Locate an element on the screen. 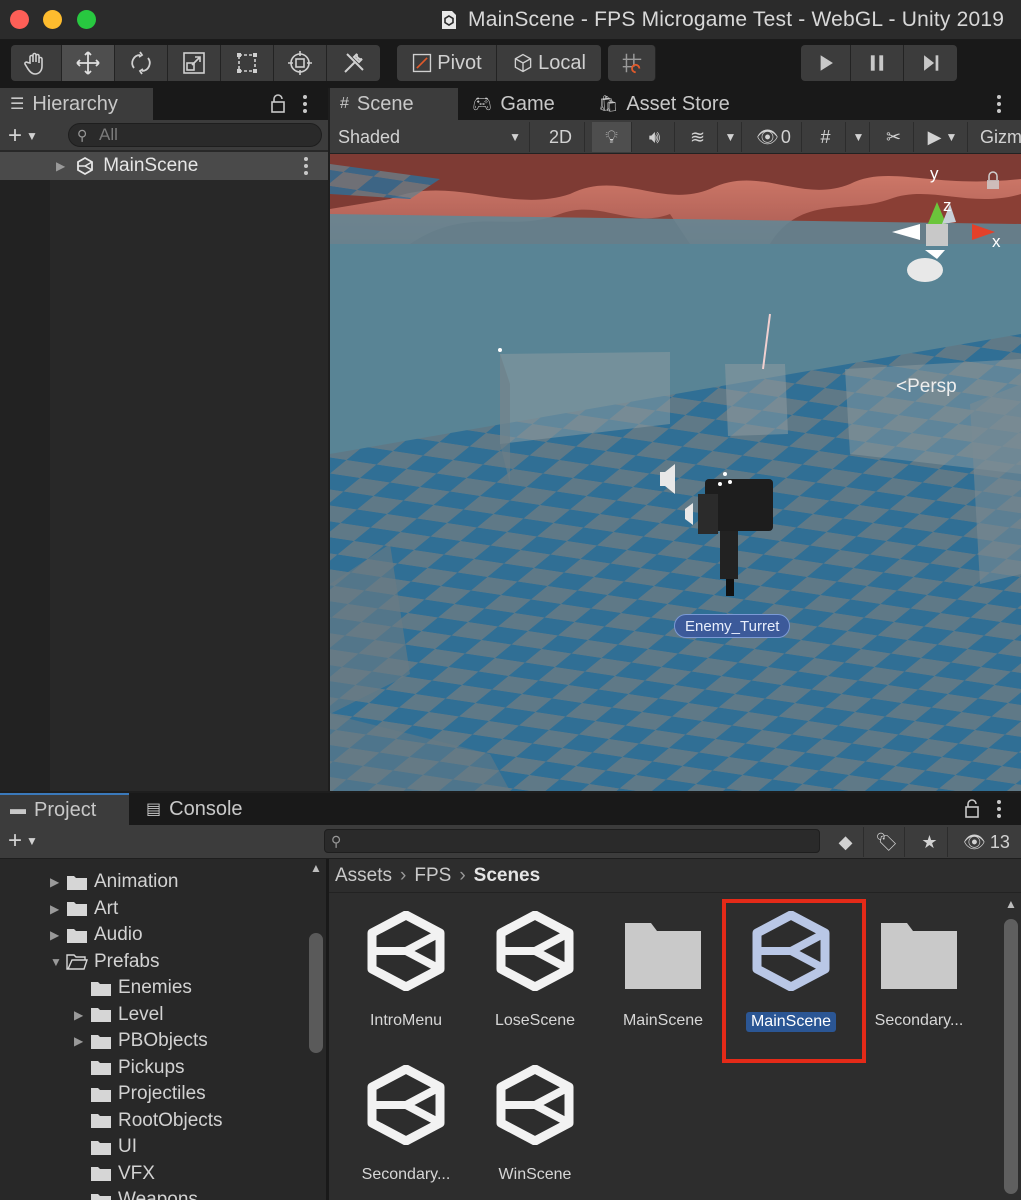 This screenshot has width=1021, height=1200. breadcrumb: Assets › FPS › Scenes is located at coordinates (675, 876).